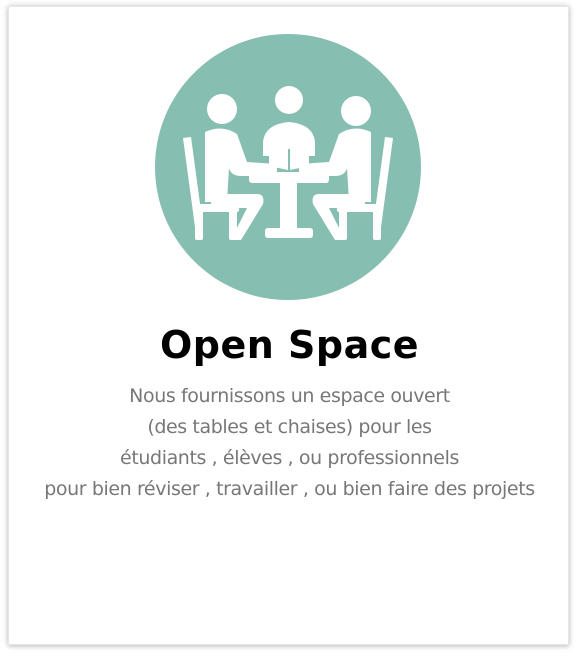 This screenshot has height=657, width=578. What do you see at coordinates (289, 427) in the screenshot?
I see `description-line: (des tables et chaises) pour les` at bounding box center [289, 427].